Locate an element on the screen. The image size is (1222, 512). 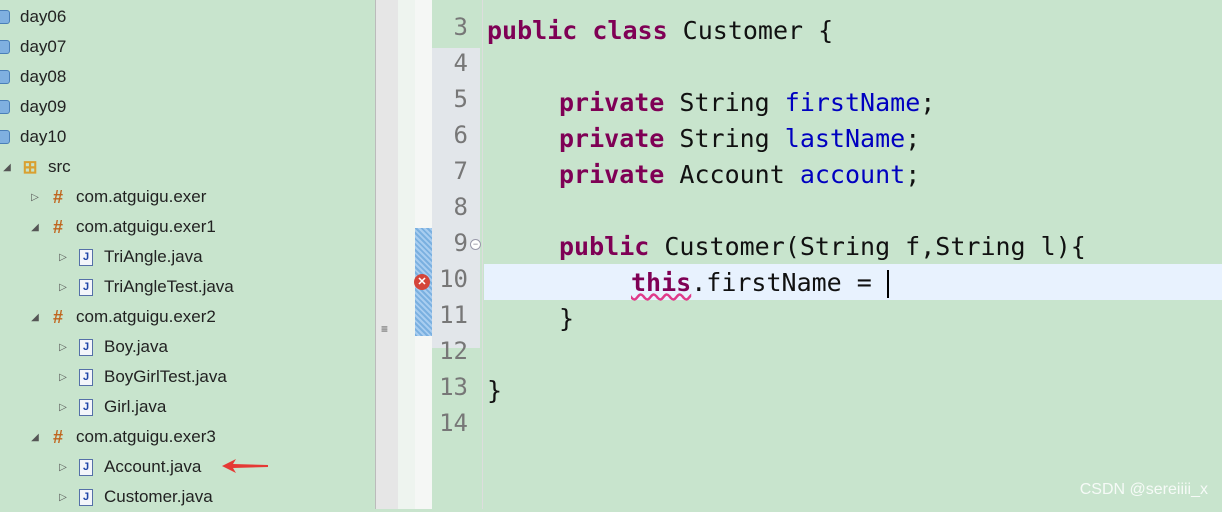
tree-item-label: TriAngle.java is located at coordinates (153, 256).